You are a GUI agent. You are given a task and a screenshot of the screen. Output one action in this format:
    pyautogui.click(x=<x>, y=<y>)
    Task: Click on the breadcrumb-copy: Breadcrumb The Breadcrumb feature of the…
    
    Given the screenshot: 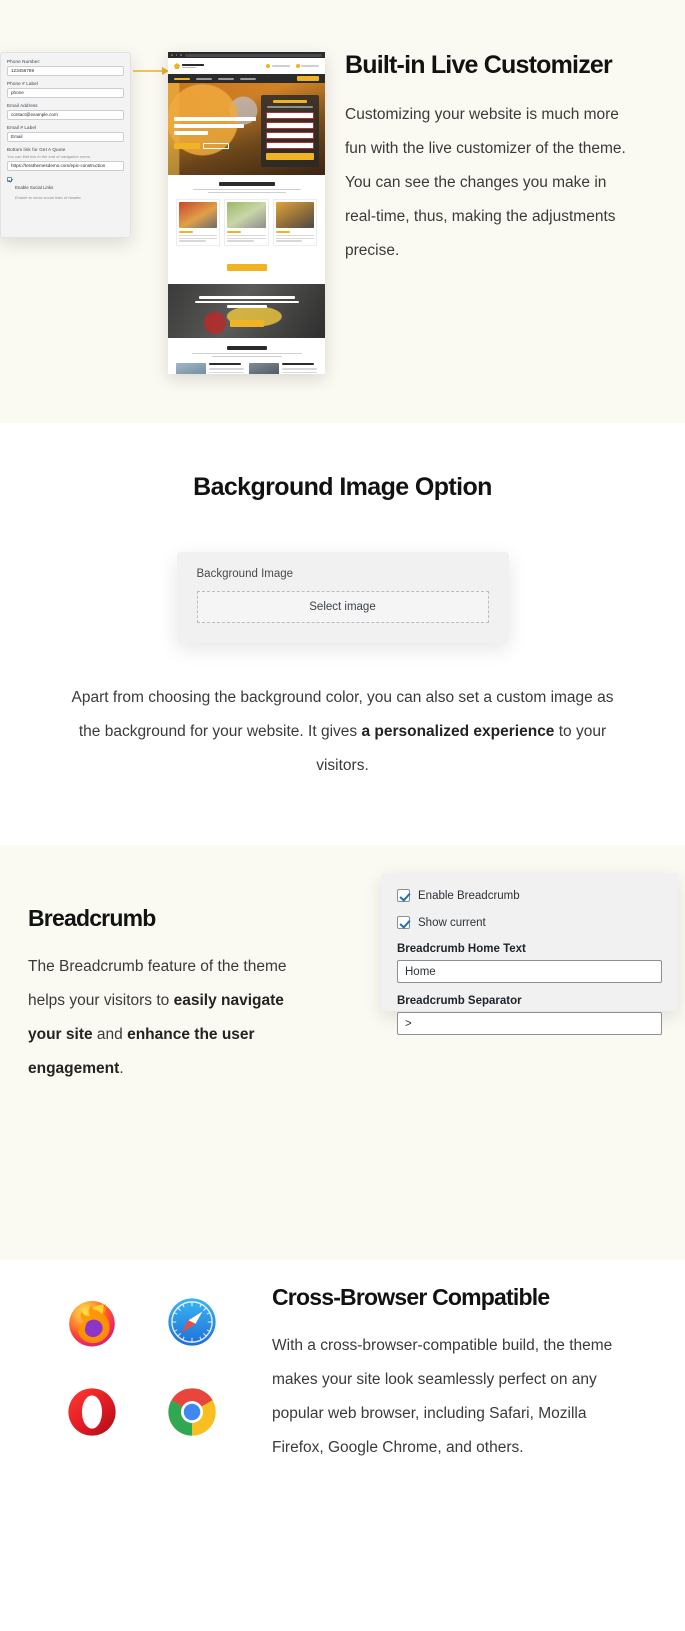 What is the action you would take?
    pyautogui.click(x=163, y=995)
    